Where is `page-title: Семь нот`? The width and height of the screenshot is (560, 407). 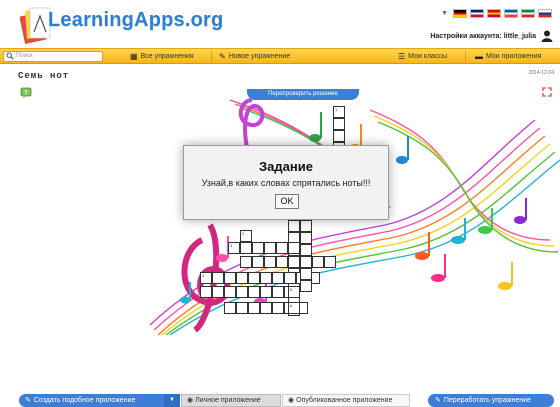 page-title: Семь нот is located at coordinates (44, 76).